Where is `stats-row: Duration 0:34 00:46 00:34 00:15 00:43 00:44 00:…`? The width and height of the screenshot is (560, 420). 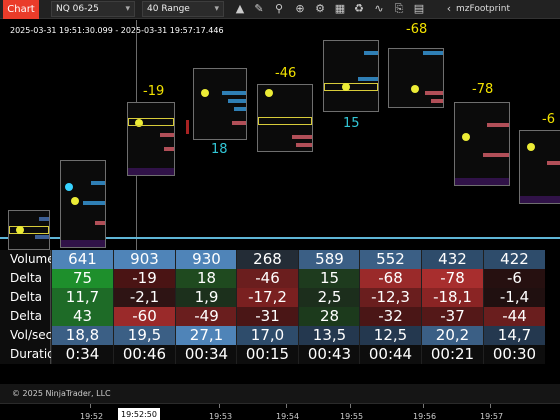
stats-row: Duration 0:34 00:46 00:34 00:15 00:43 00:44 00:… is located at coordinates (280, 354).